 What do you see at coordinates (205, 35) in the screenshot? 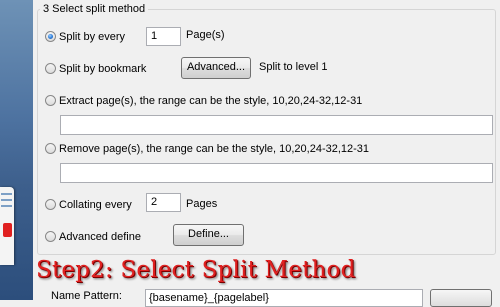
I see `split-every-unit-label: Page(s)` at bounding box center [205, 35].